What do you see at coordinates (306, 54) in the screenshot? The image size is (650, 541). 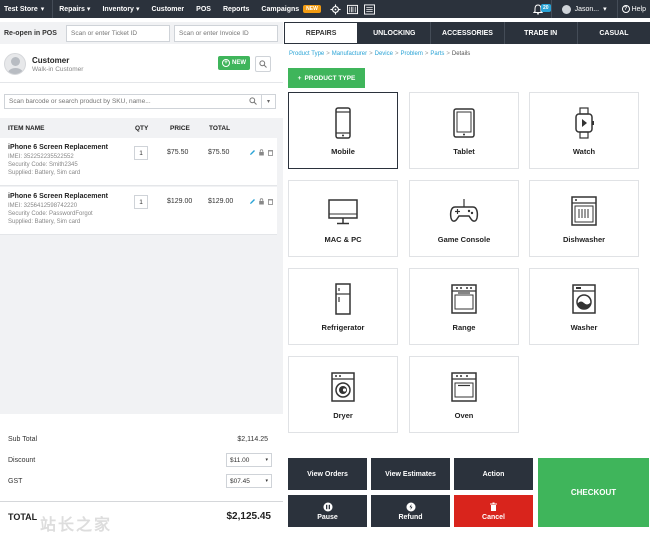 I see `crumb-product-type: Product Type` at bounding box center [306, 54].